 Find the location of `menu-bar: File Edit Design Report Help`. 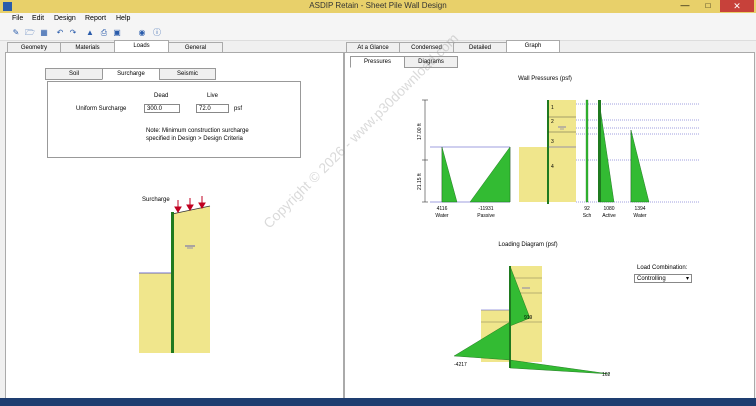

menu-bar: File Edit Design Report Help is located at coordinates (378, 19).